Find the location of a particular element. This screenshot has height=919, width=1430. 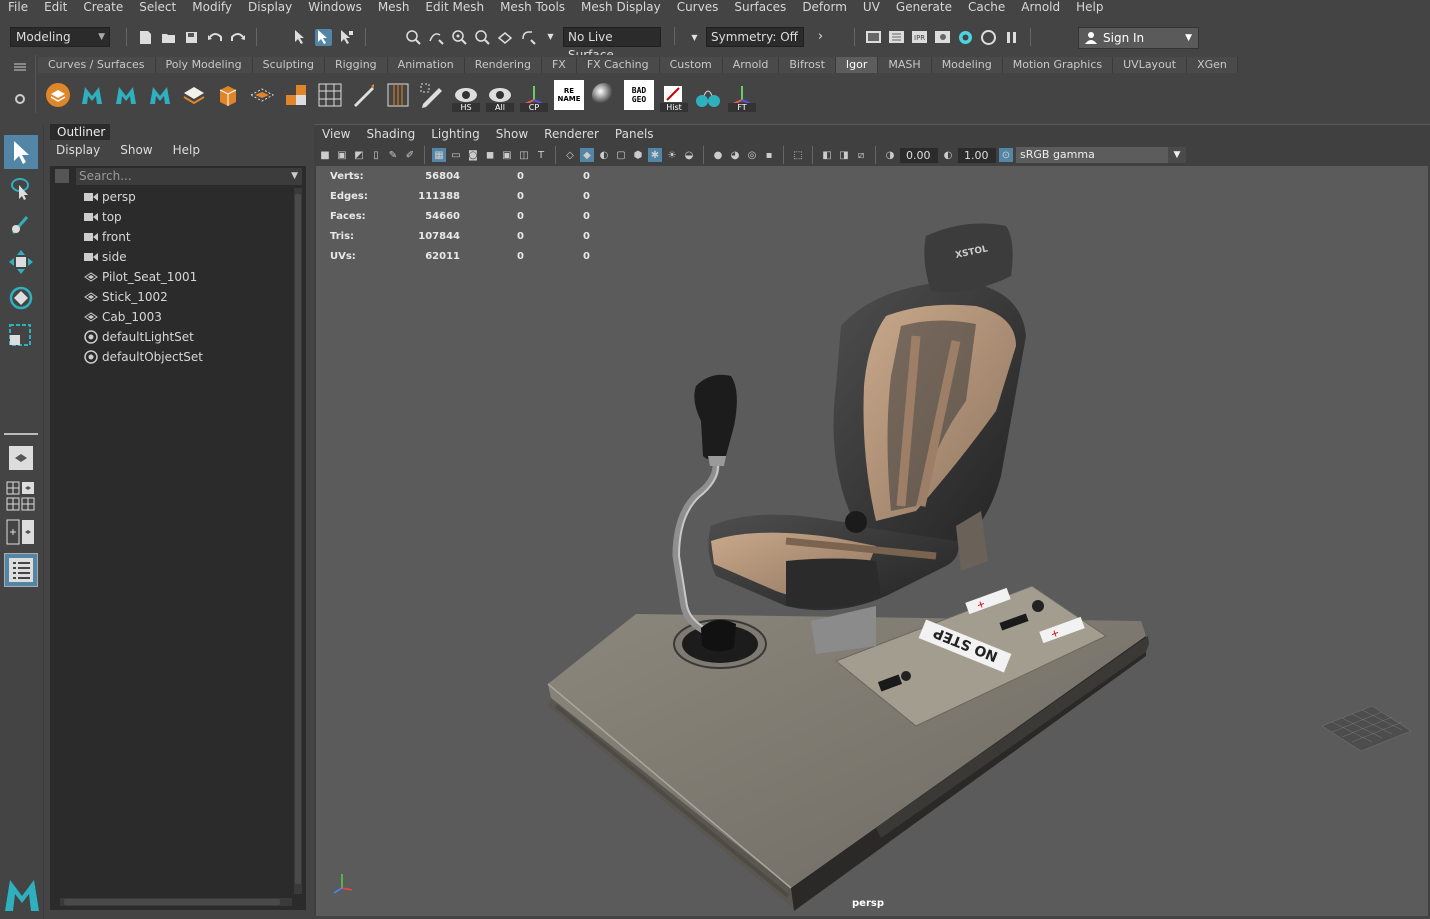

shelf-tab-uvlayout: UVLayout is located at coordinates (1150, 65).